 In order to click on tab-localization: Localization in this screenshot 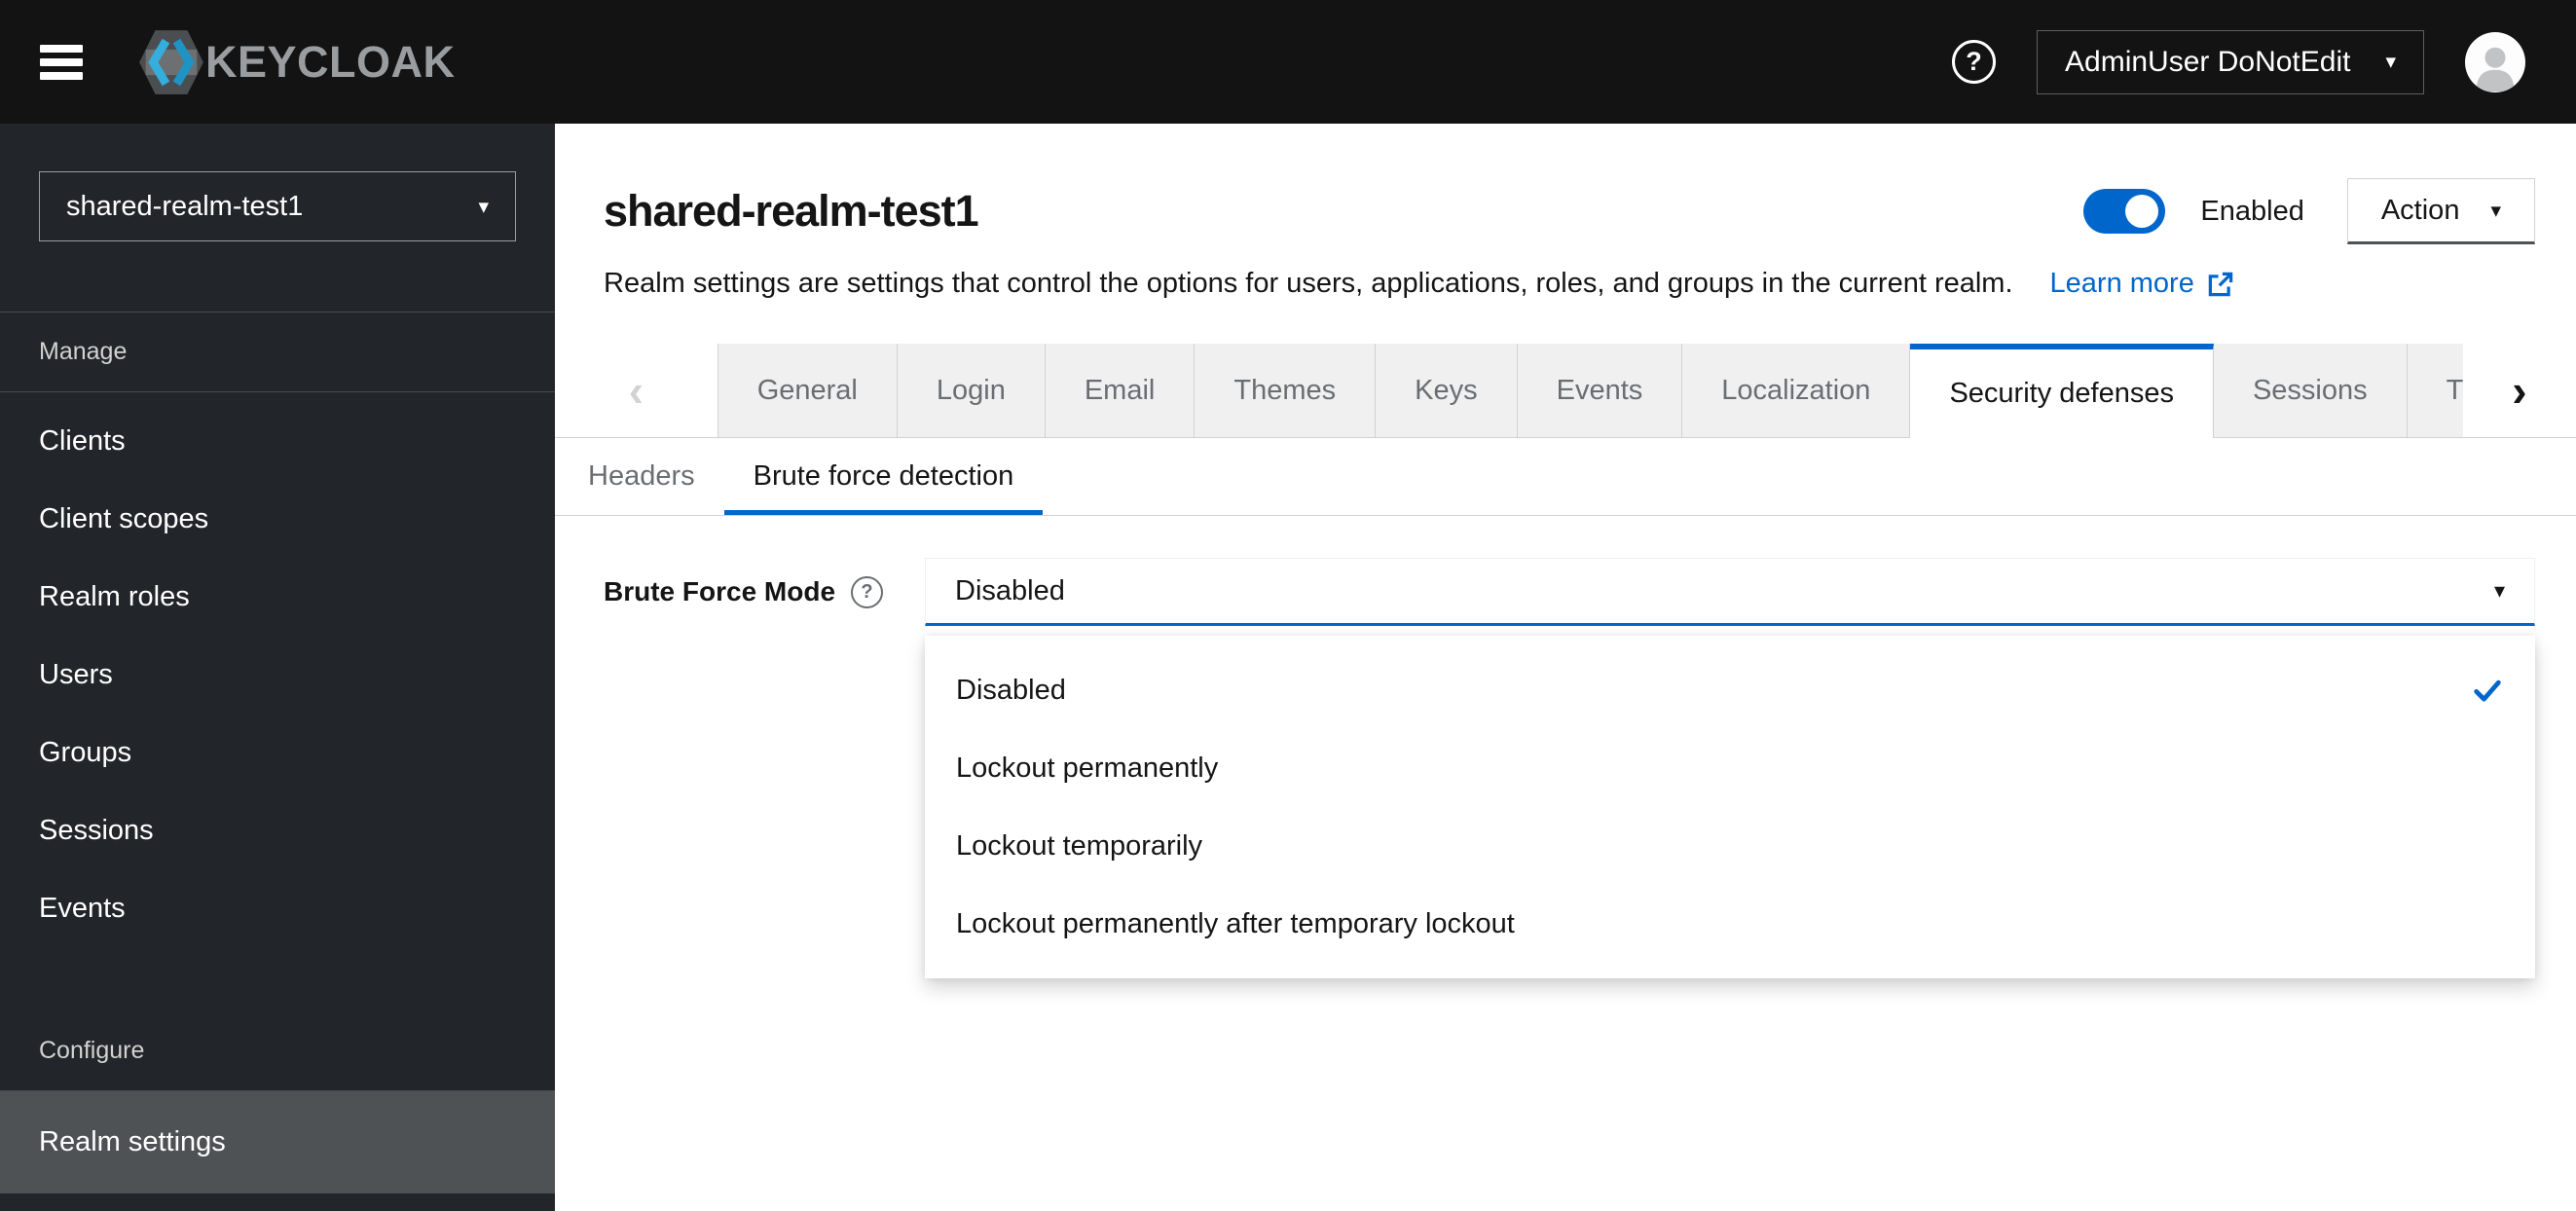, I will do `click(1796, 391)`.